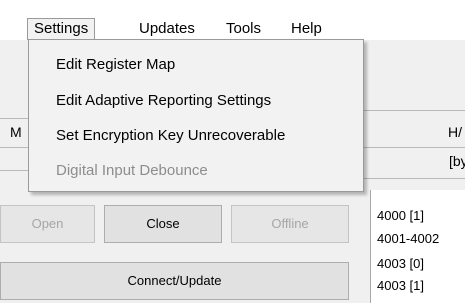 This screenshot has height=303, width=465. What do you see at coordinates (16, 132) in the screenshot?
I see `left-column-header: M` at bounding box center [16, 132].